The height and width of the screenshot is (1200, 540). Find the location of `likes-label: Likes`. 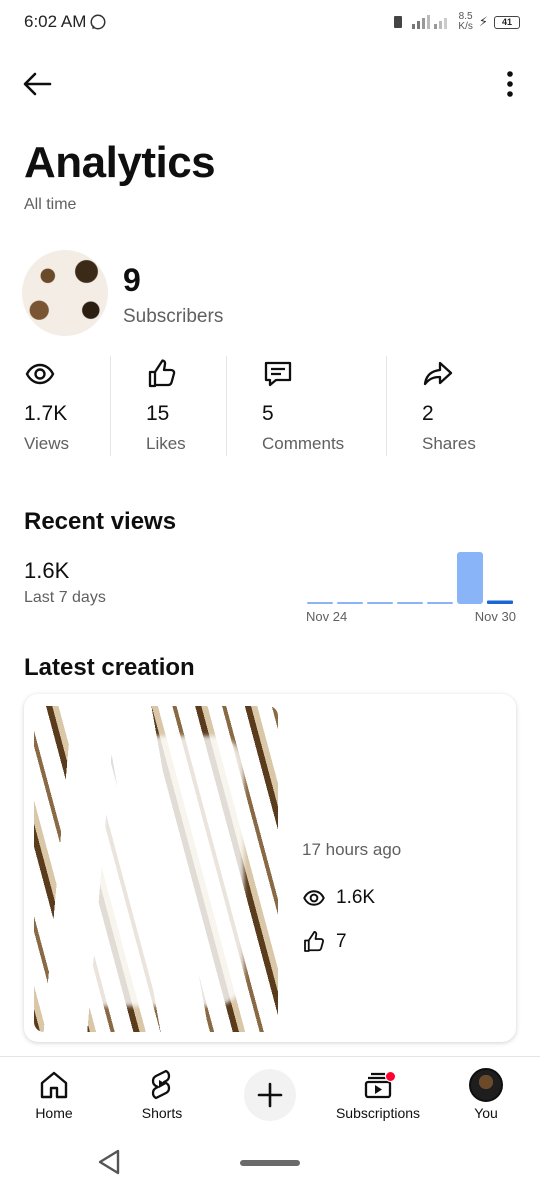

likes-label: Likes is located at coordinates (166, 443).